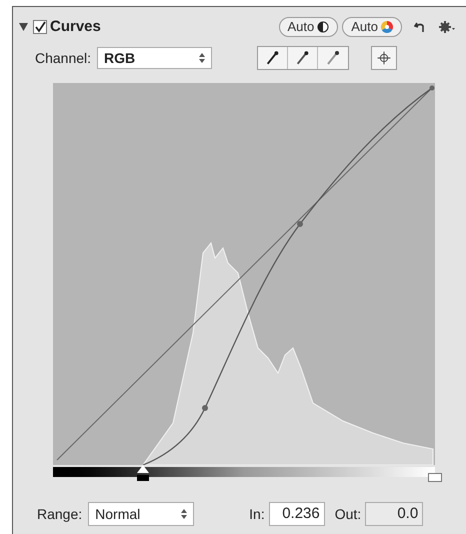  What do you see at coordinates (372, 27) in the screenshot?
I see `auto-color-button: Auto` at bounding box center [372, 27].